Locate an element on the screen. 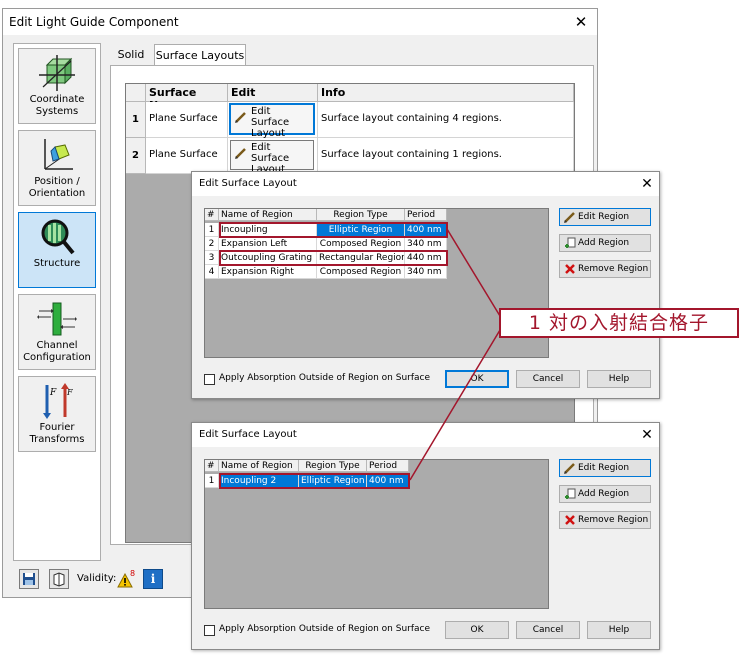 This screenshot has width=739, height=655. callout-label: 1 対の入射結合格子 is located at coordinates (619, 323).